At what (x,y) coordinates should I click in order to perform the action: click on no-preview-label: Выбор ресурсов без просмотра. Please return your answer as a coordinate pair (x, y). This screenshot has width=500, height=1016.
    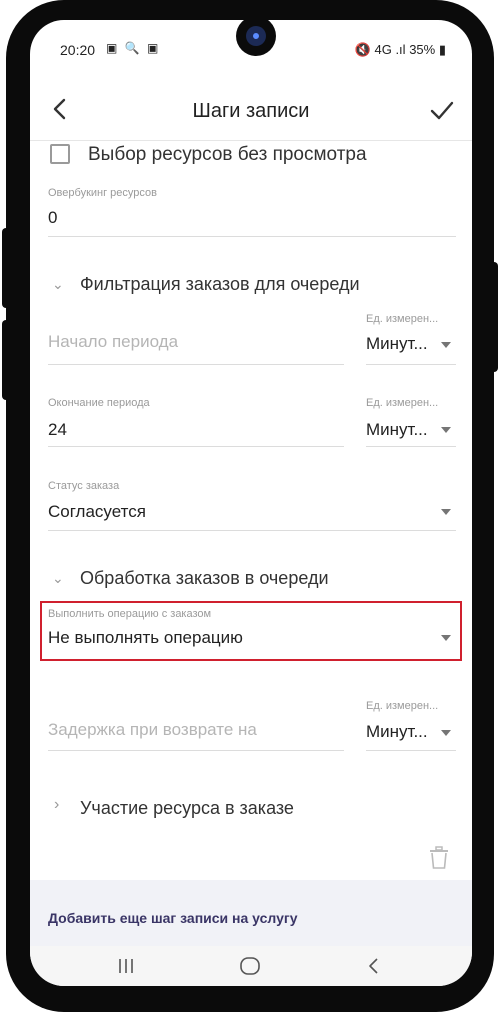
    Looking at the image, I should click on (227, 154).